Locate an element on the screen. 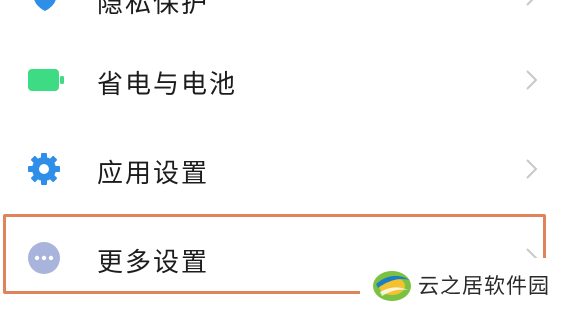 The height and width of the screenshot is (309, 561). gear-icon is located at coordinates (44, 169).